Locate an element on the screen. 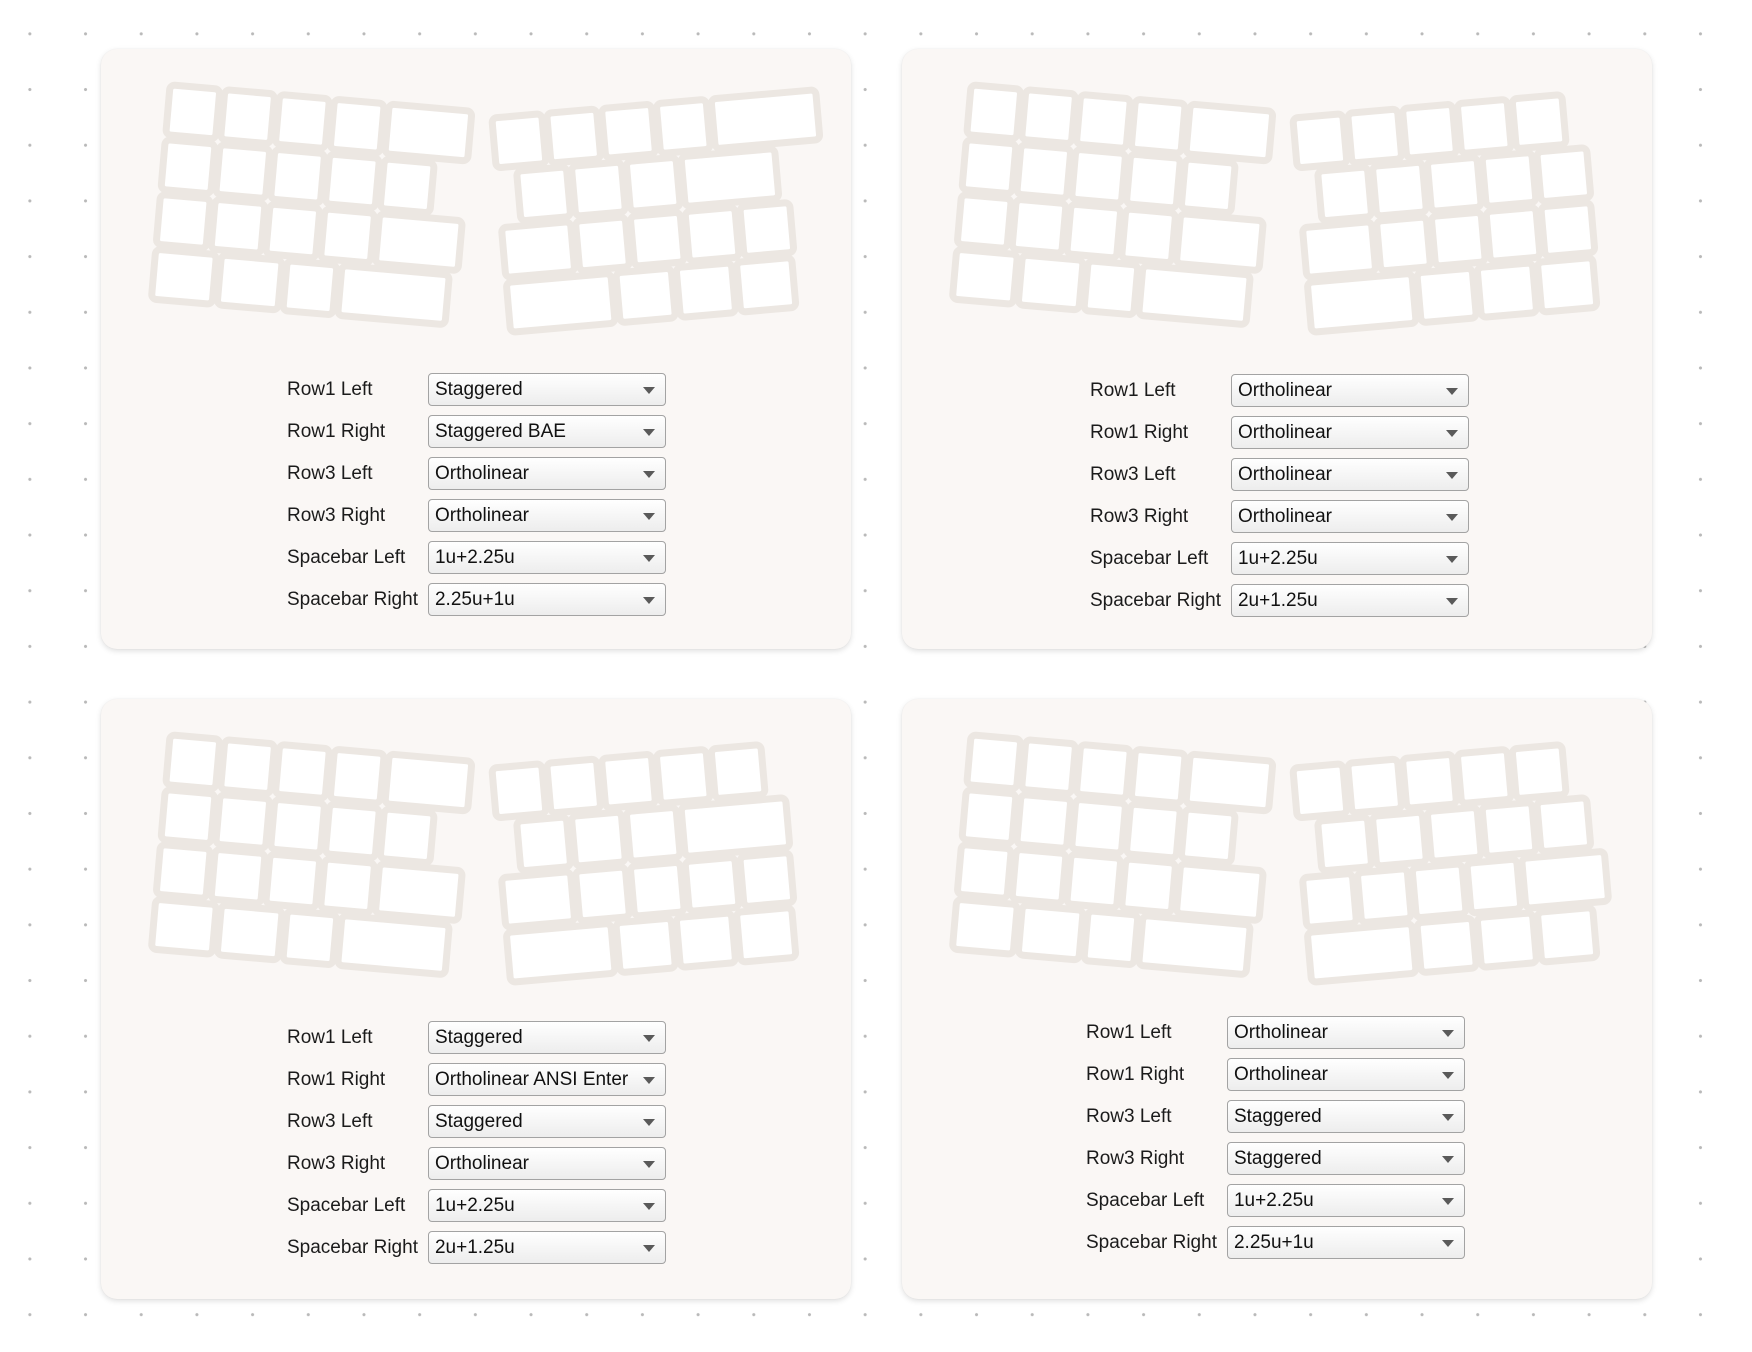  row3-right-label: Row3 Right is located at coordinates (1135, 1158).